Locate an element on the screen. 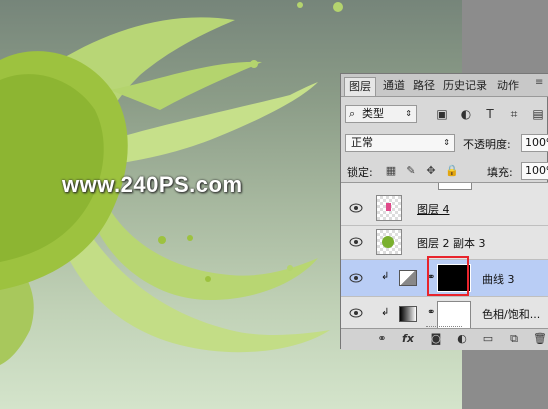 This screenshot has height=409, width=548. fx-icon: fx is located at coordinates (408, 339).